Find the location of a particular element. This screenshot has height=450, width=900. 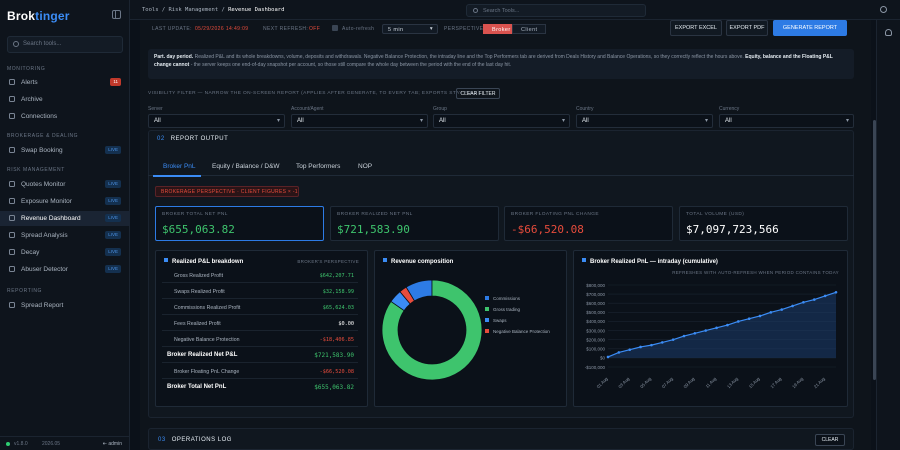

tab-top-performers: Top Performers is located at coordinates (318, 166).